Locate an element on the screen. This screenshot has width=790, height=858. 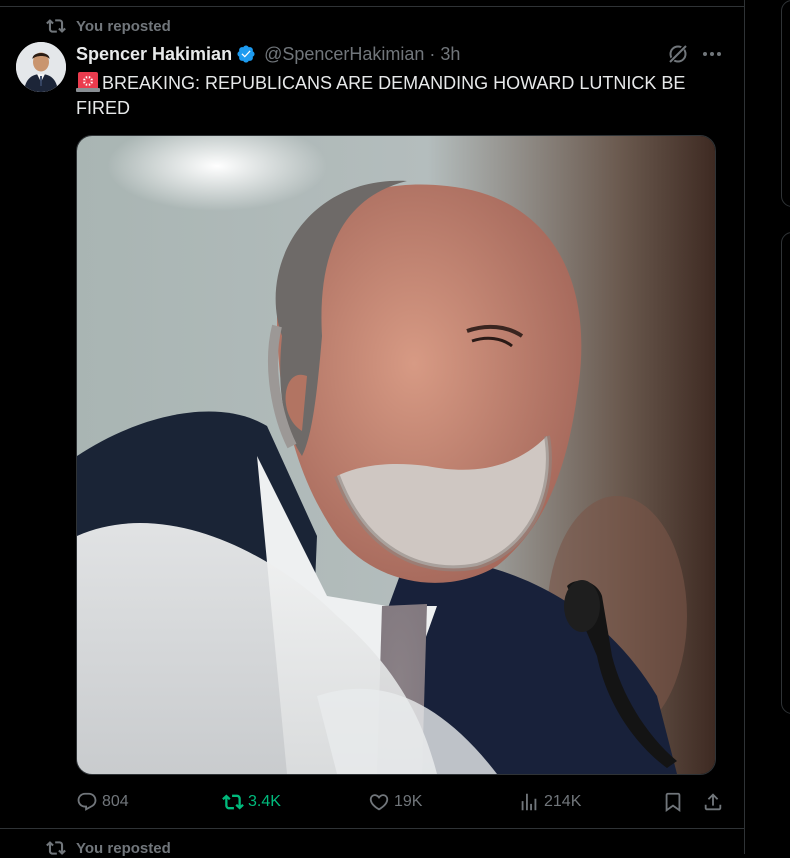
avatar-image is located at coordinates (41, 67).